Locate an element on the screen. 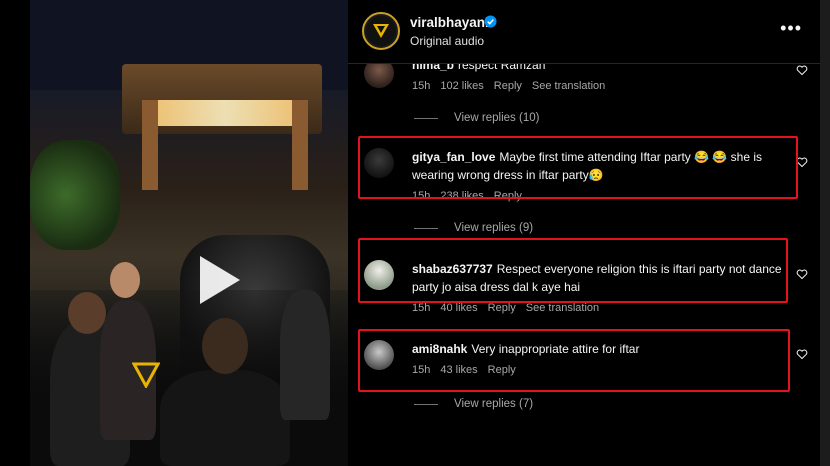 This screenshot has height=466, width=830. view-replies-button: View replies (9) is located at coordinates (473, 228).